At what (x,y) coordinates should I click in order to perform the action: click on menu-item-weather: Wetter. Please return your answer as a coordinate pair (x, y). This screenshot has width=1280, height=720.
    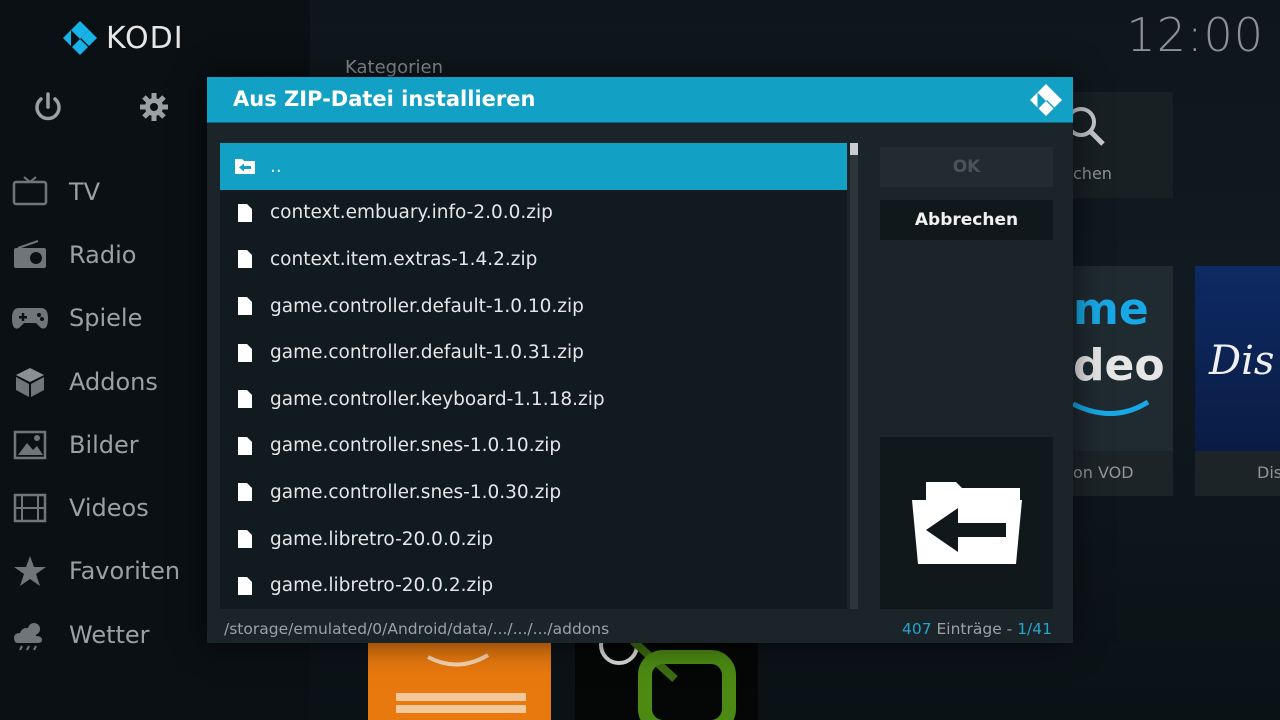
    Looking at the image, I should click on (95, 634).